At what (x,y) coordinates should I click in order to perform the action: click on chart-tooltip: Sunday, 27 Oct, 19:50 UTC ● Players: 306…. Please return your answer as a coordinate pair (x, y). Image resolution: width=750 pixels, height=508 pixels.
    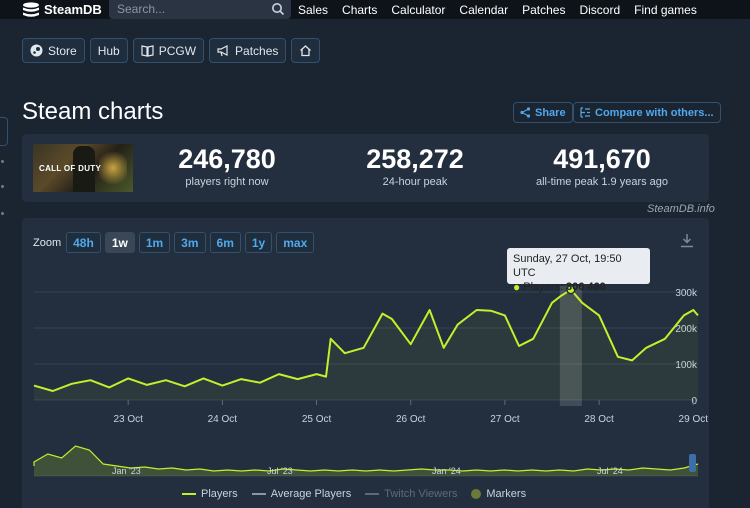
    Looking at the image, I should click on (578, 271).